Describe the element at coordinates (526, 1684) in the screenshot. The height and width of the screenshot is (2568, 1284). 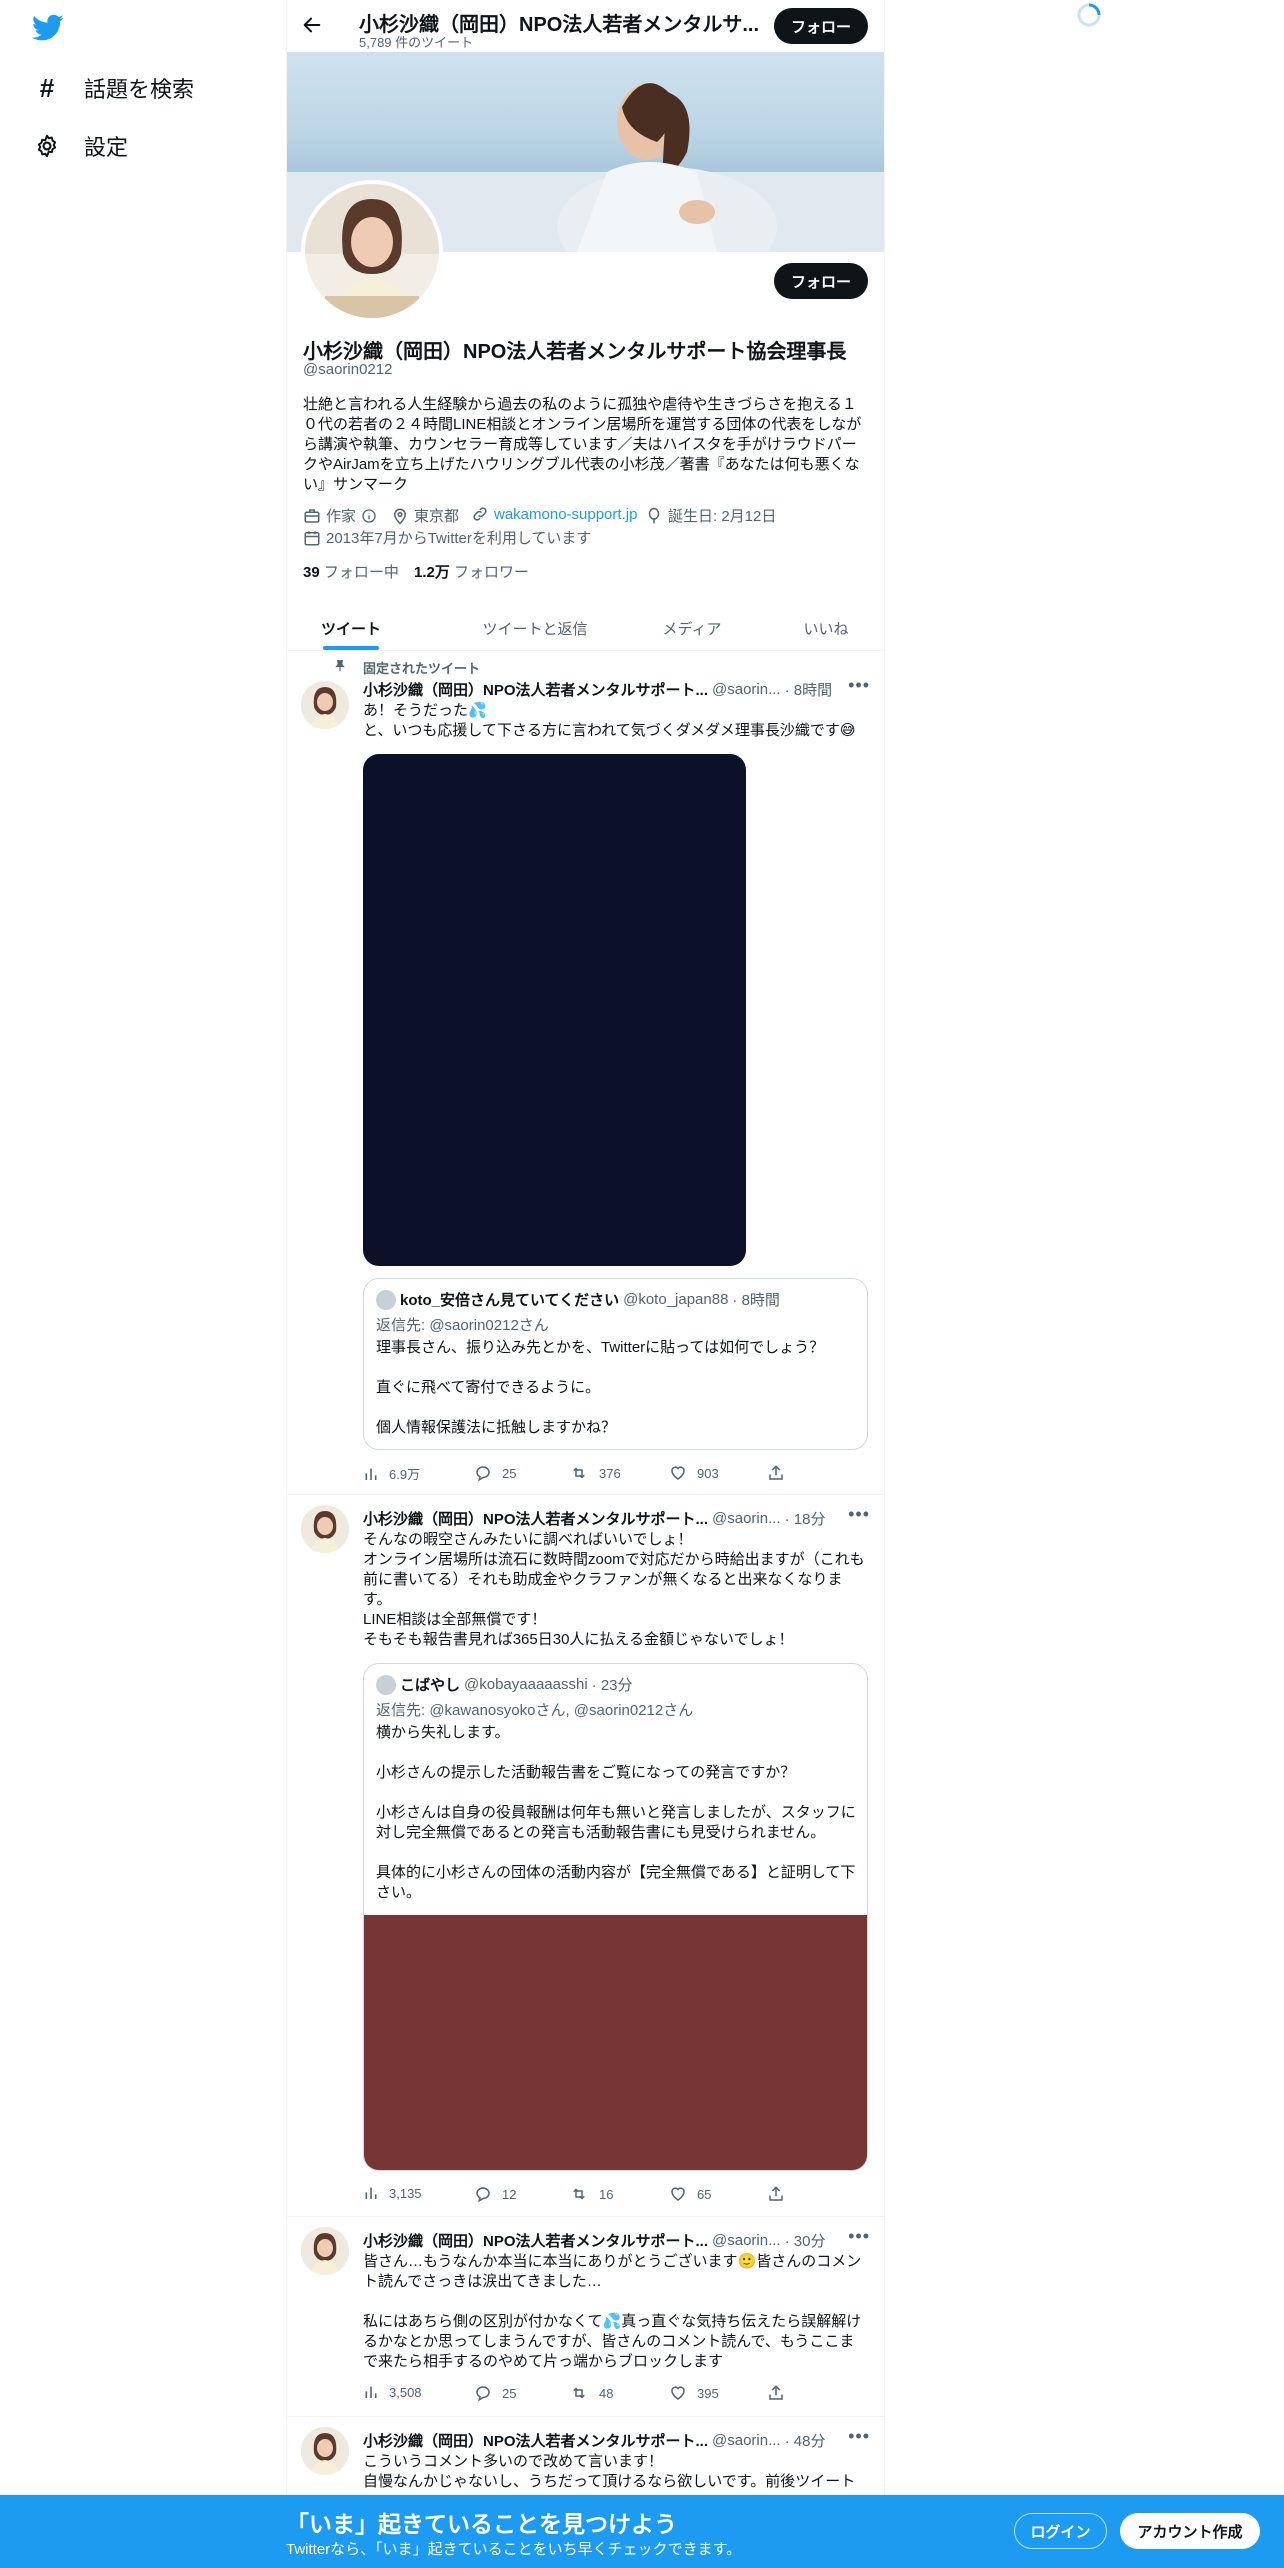
I see `quote-author-handle: @kobayaaaaasshi` at that location.